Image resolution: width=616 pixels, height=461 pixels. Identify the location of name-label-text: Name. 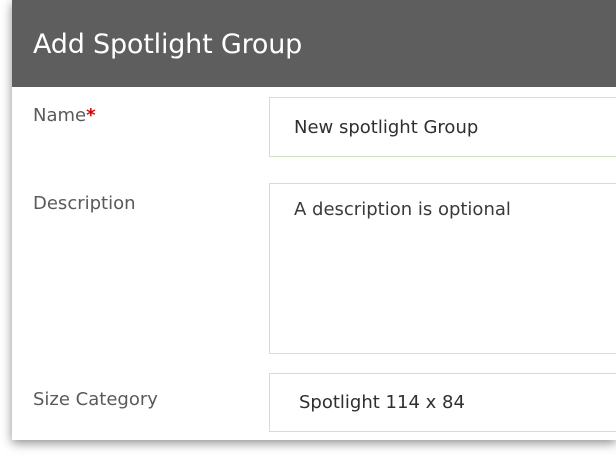
(60, 115).